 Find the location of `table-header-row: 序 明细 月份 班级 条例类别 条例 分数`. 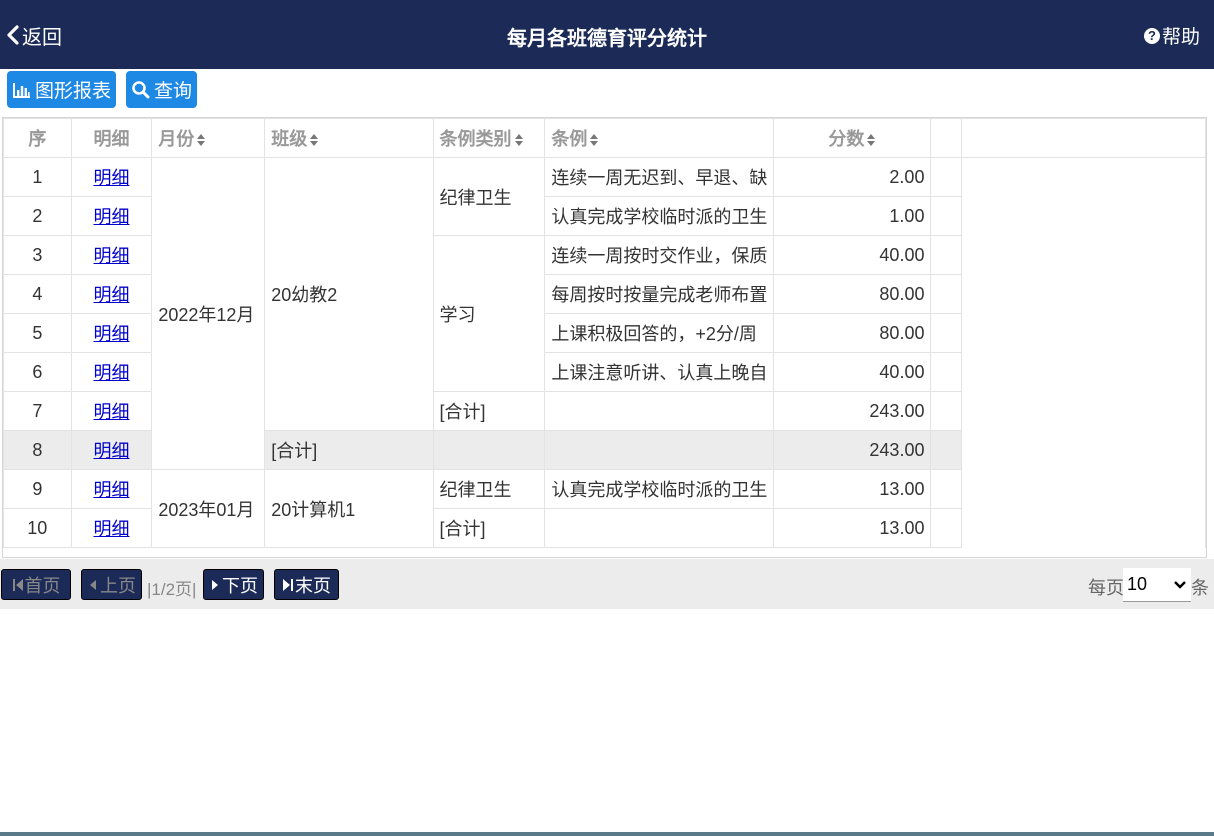

table-header-row: 序 明细 月份 班级 条例类别 条例 分数 is located at coordinates (604, 138).